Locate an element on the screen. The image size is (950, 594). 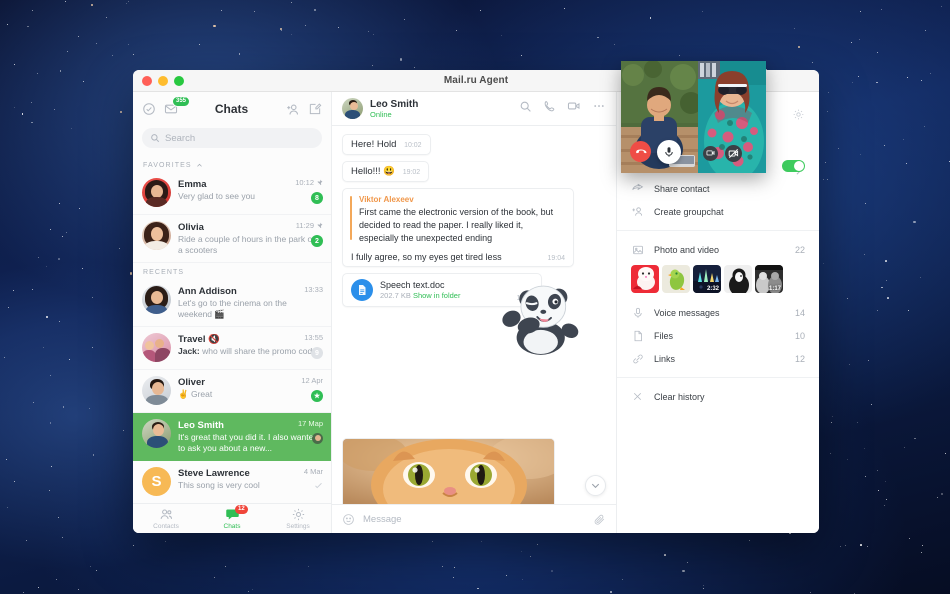
list-item-message: This song is very cool is located at coordinates (219, 485).